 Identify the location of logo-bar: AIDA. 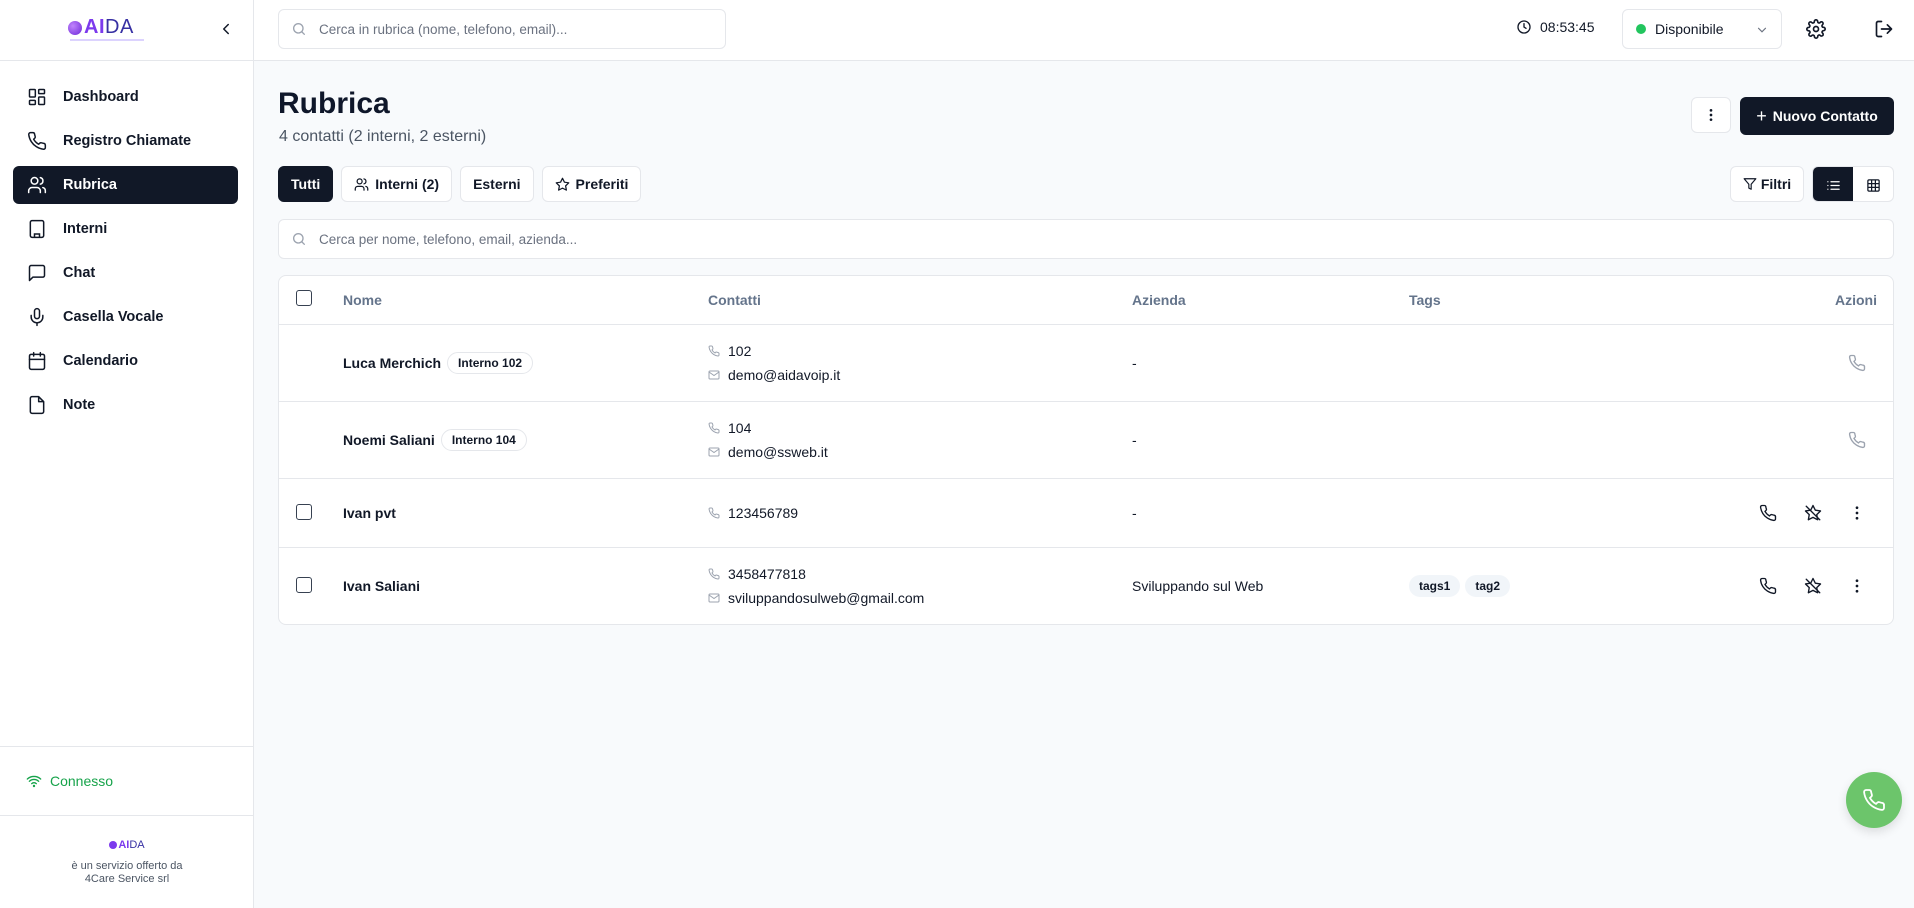
(126, 30).